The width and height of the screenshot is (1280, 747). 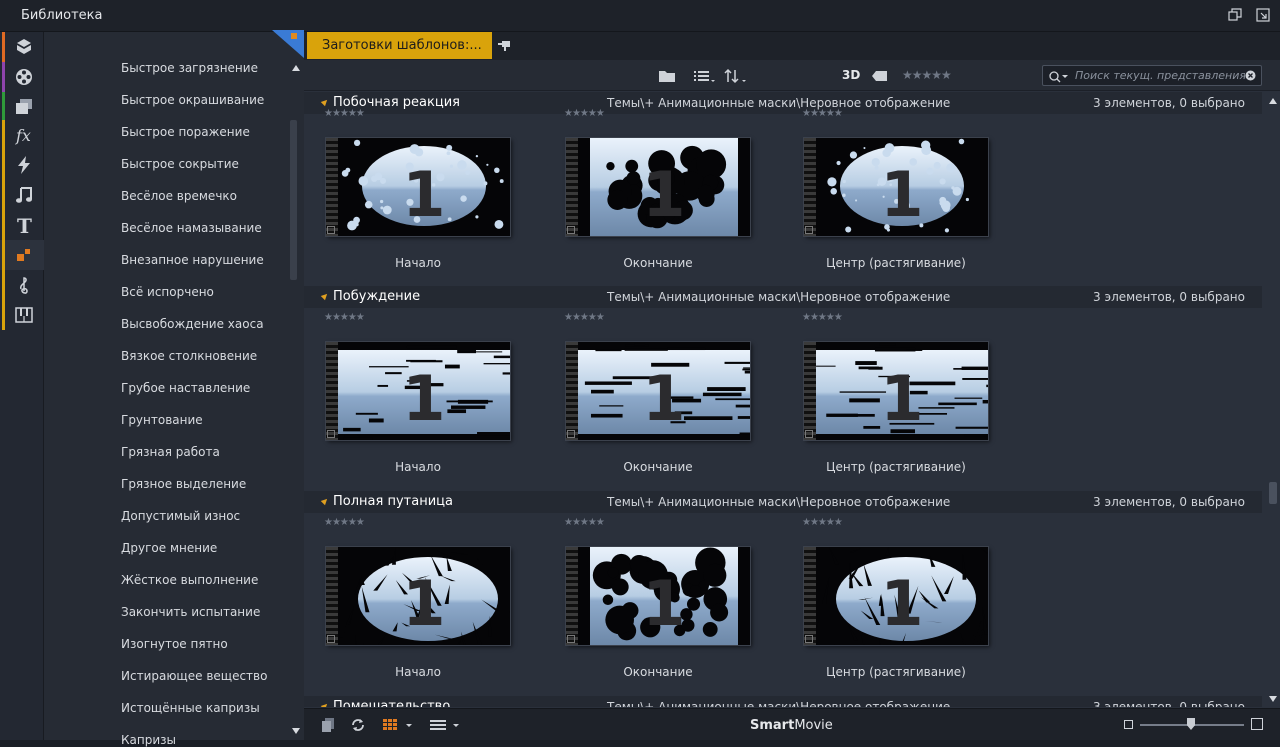 I want to click on rail-item-stack, so click(x=22, y=107).